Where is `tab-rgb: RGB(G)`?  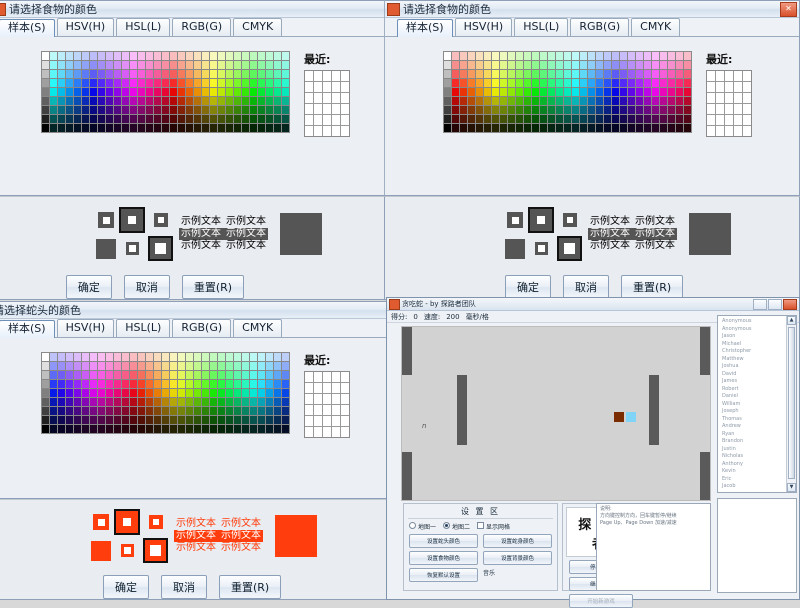
tab-rgb: RGB(G) is located at coordinates (202, 328).